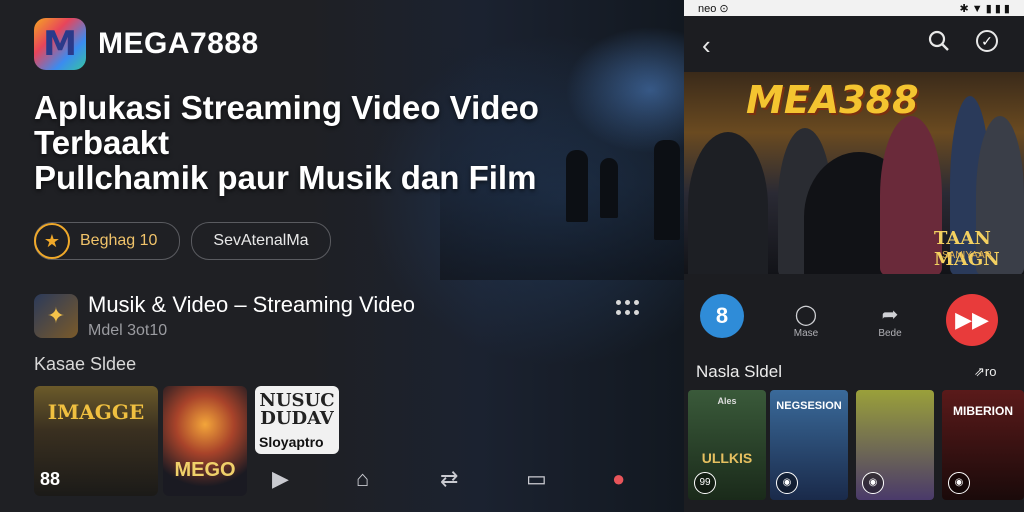 Image resolution: width=1024 pixels, height=512 pixels. Describe the element at coordinates (705, 483) in the screenshot. I see `thumbnail-badge: 99` at that location.